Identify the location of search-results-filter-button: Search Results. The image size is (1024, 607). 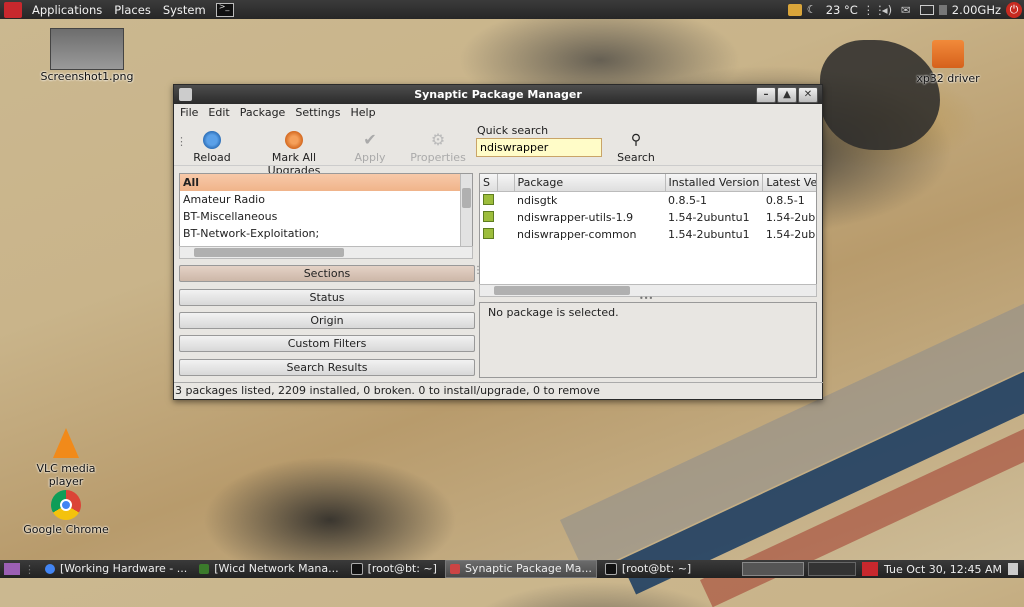
(327, 367).